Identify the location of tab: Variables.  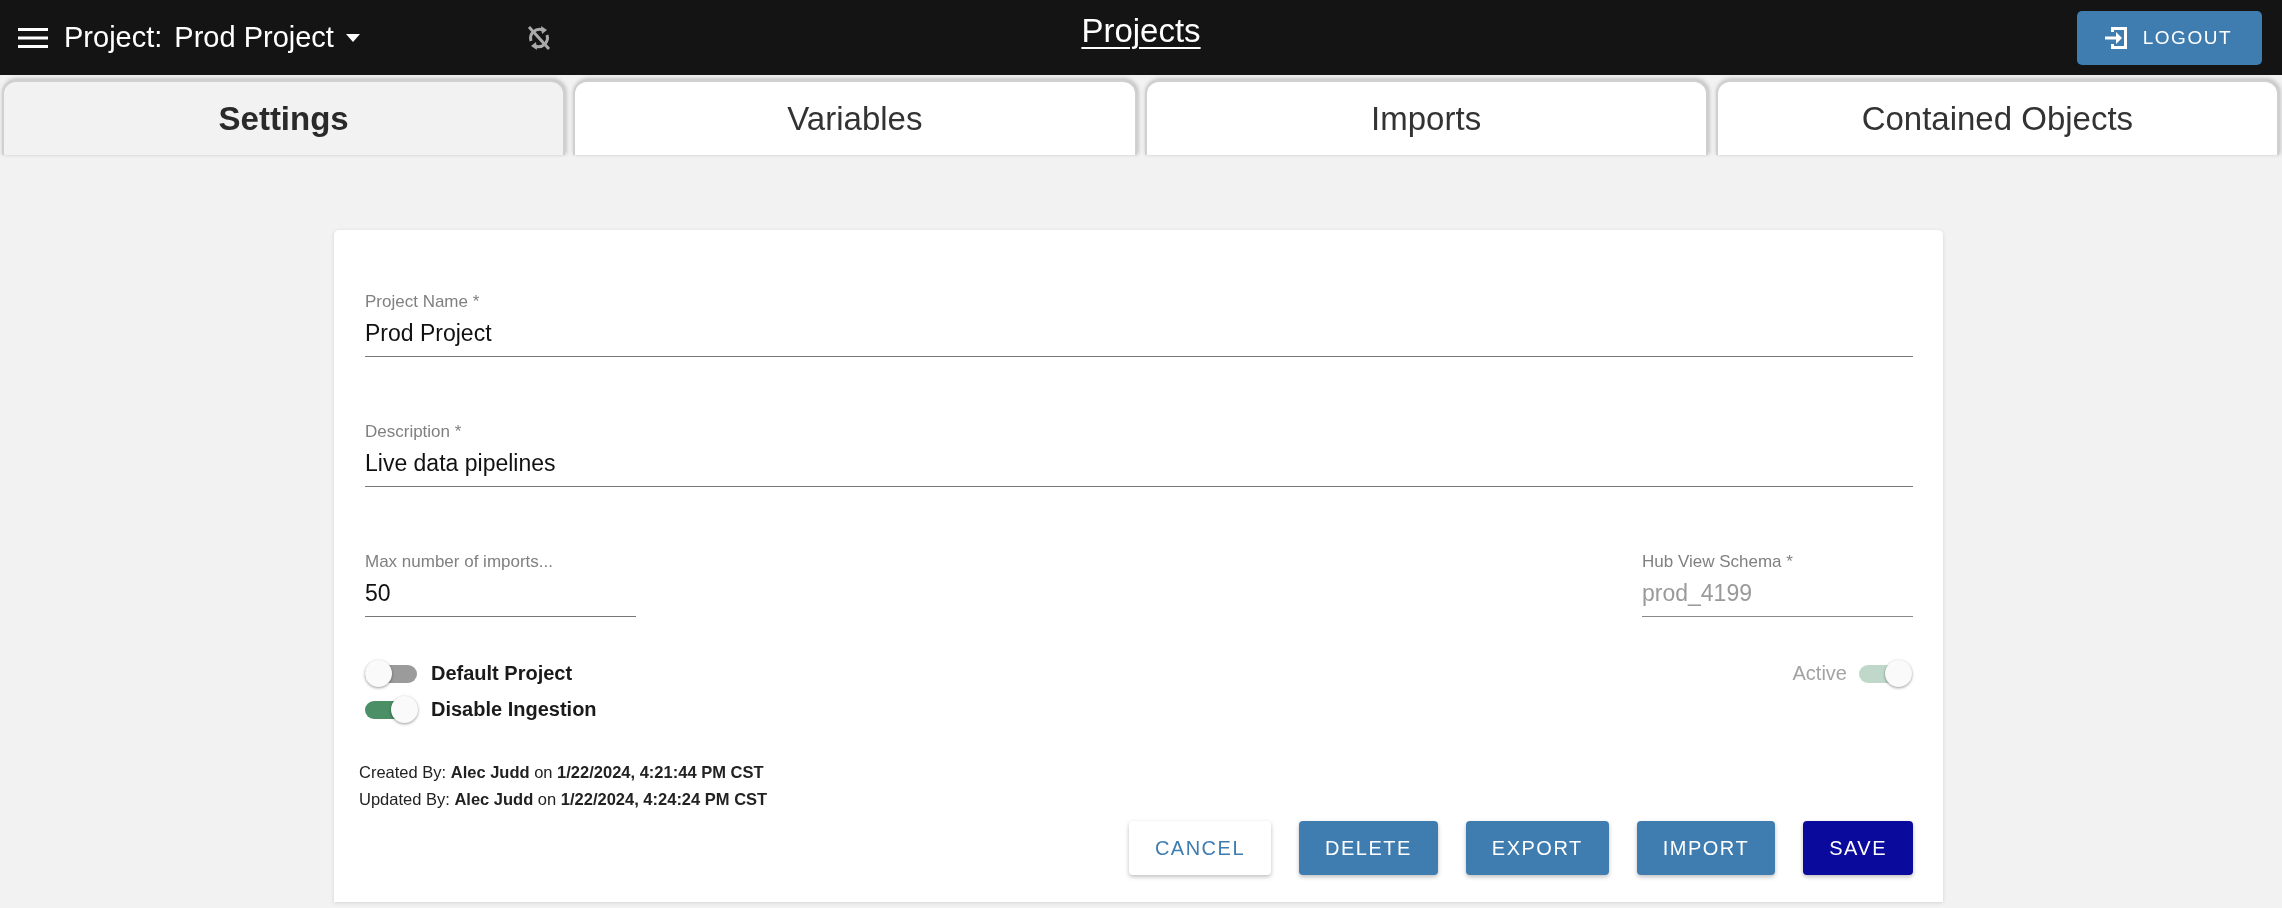
(855, 117).